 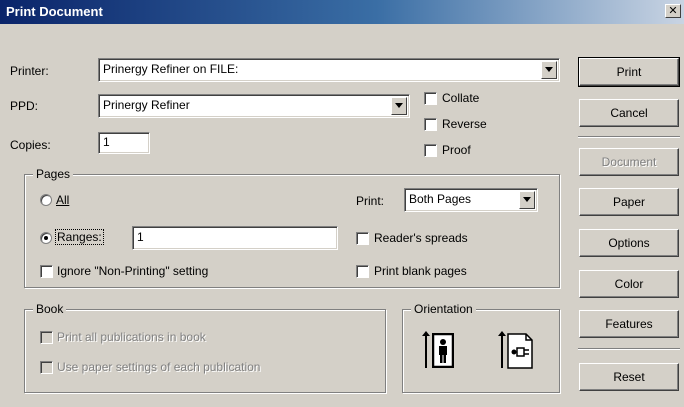 I want to click on landscape-orientation-icon, so click(x=514, y=350).